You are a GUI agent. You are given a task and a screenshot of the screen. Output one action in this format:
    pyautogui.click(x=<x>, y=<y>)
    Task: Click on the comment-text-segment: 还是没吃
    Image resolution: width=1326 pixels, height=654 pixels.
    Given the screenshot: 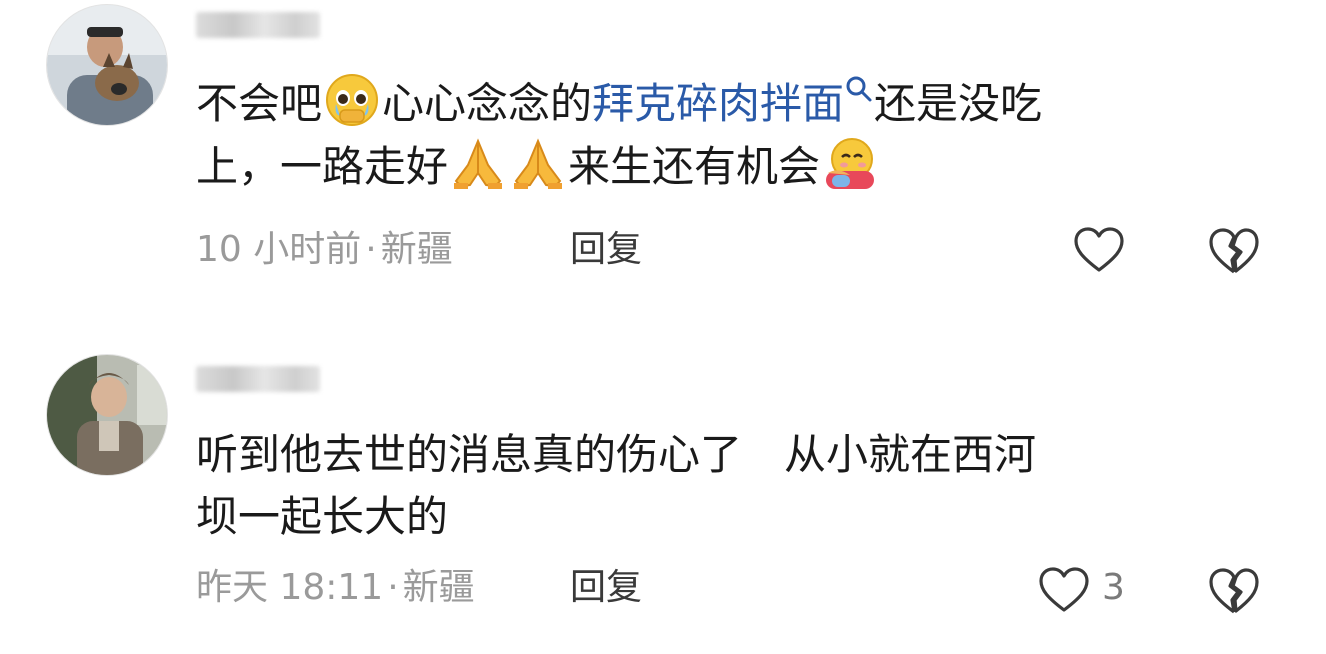 What is the action you would take?
    pyautogui.click(x=958, y=103)
    